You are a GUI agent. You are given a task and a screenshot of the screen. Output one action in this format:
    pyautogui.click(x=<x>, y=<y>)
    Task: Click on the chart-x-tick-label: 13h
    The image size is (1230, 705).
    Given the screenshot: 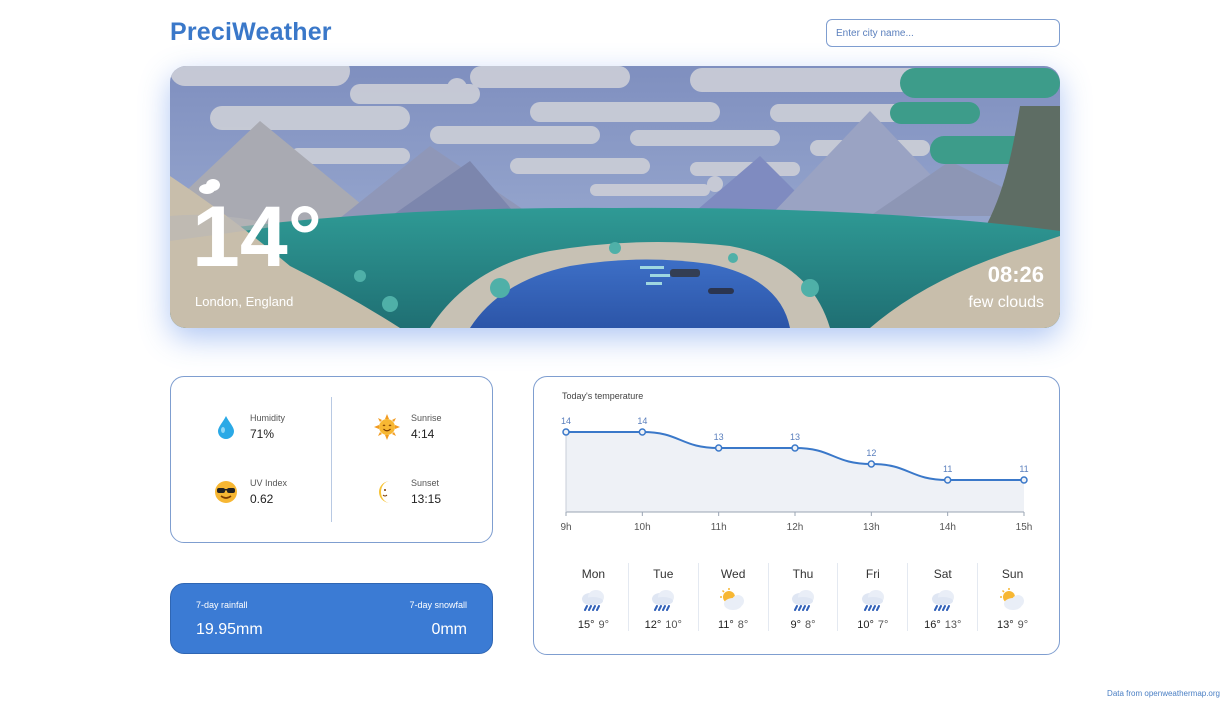 What is the action you would take?
    pyautogui.click(x=871, y=527)
    